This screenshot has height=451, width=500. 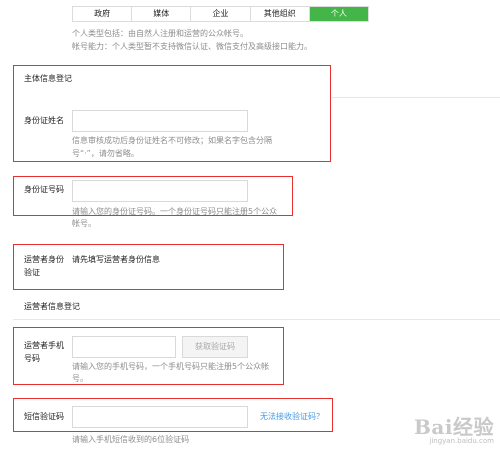 I want to click on tab-government: 政府, so click(x=103, y=14).